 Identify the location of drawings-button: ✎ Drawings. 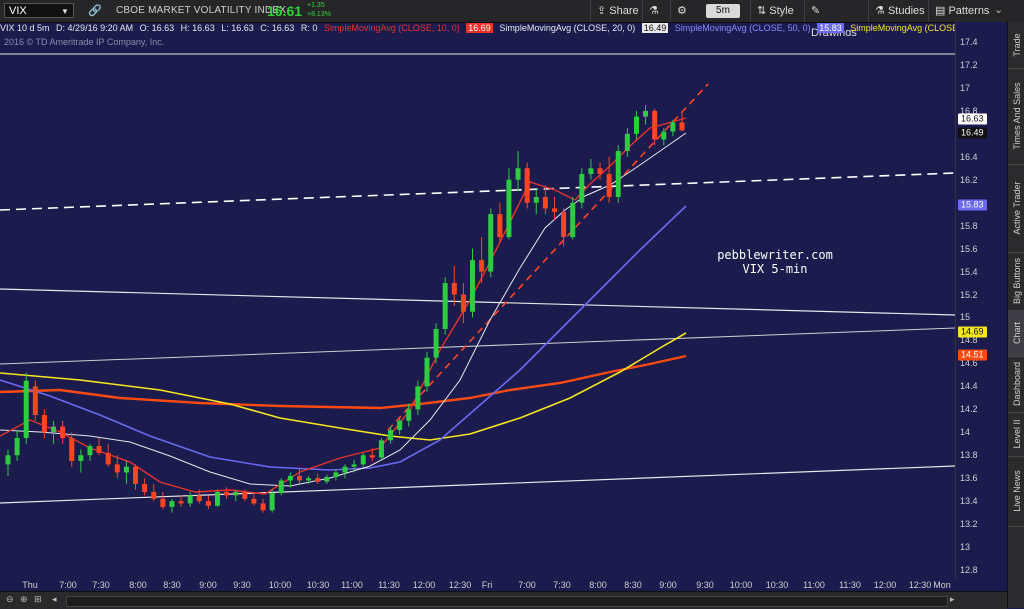
(836, 19).